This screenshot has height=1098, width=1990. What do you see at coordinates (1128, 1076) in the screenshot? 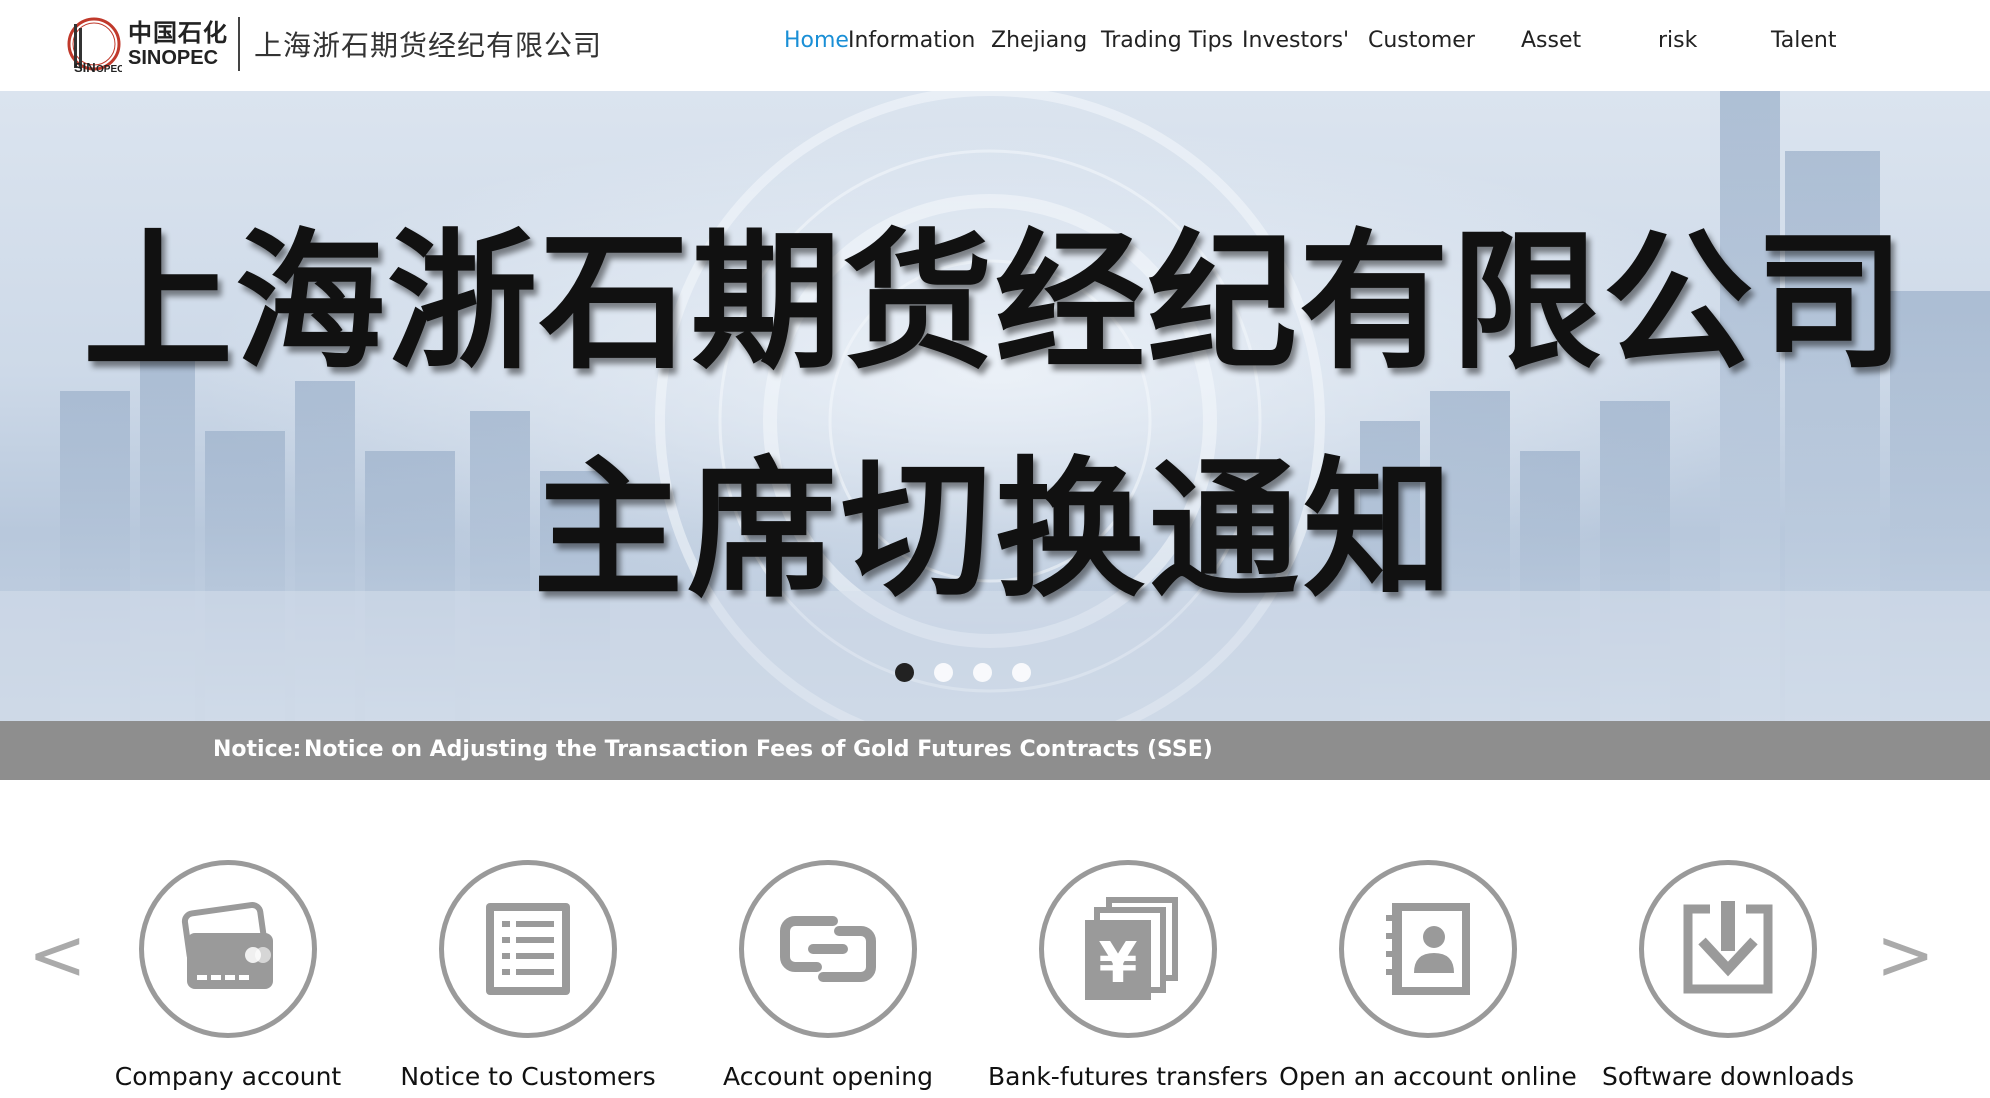
I see `service-label: Bank-futures transfers` at bounding box center [1128, 1076].